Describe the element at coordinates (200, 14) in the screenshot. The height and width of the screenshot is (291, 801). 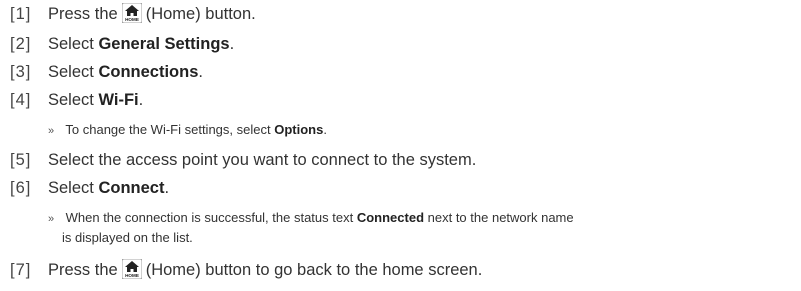
I see `step-text: (Home) button.` at that location.